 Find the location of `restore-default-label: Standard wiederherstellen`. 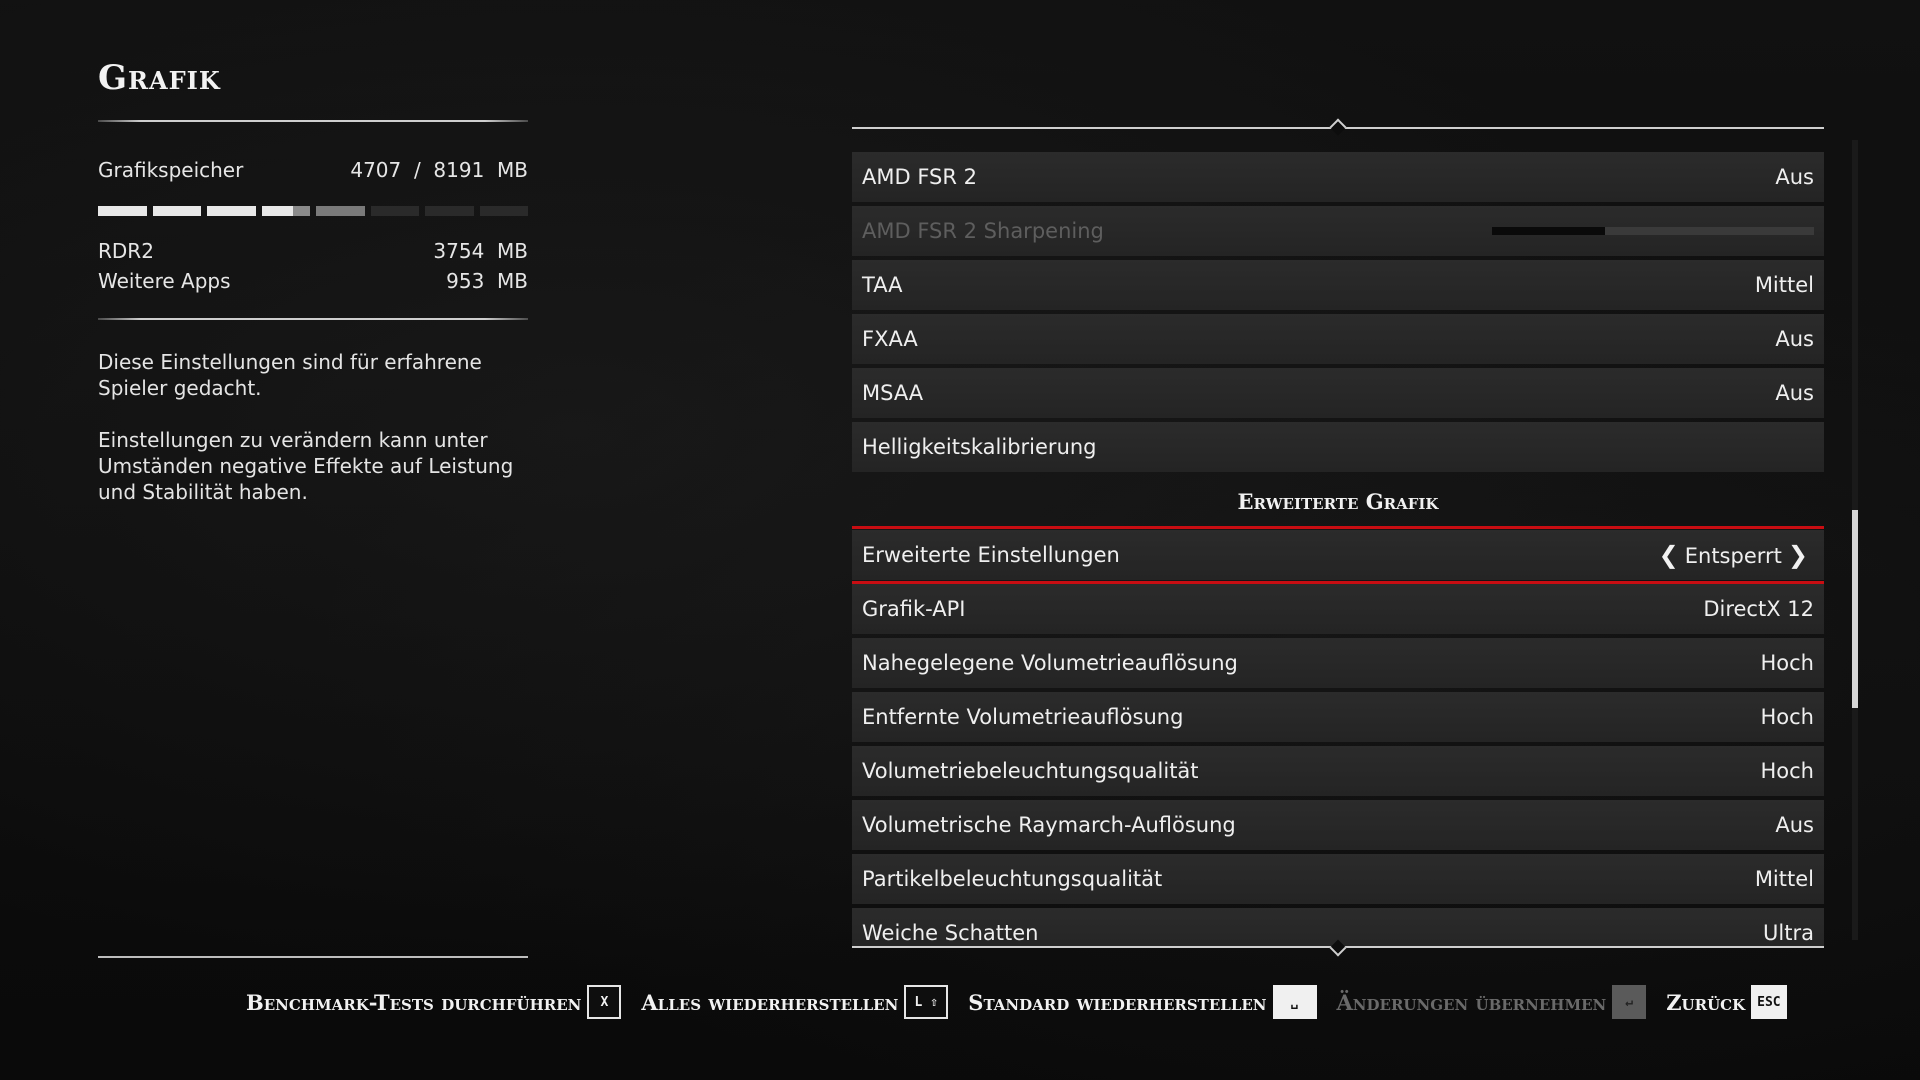

restore-default-label: Standard wiederherstellen is located at coordinates (1117, 1002).